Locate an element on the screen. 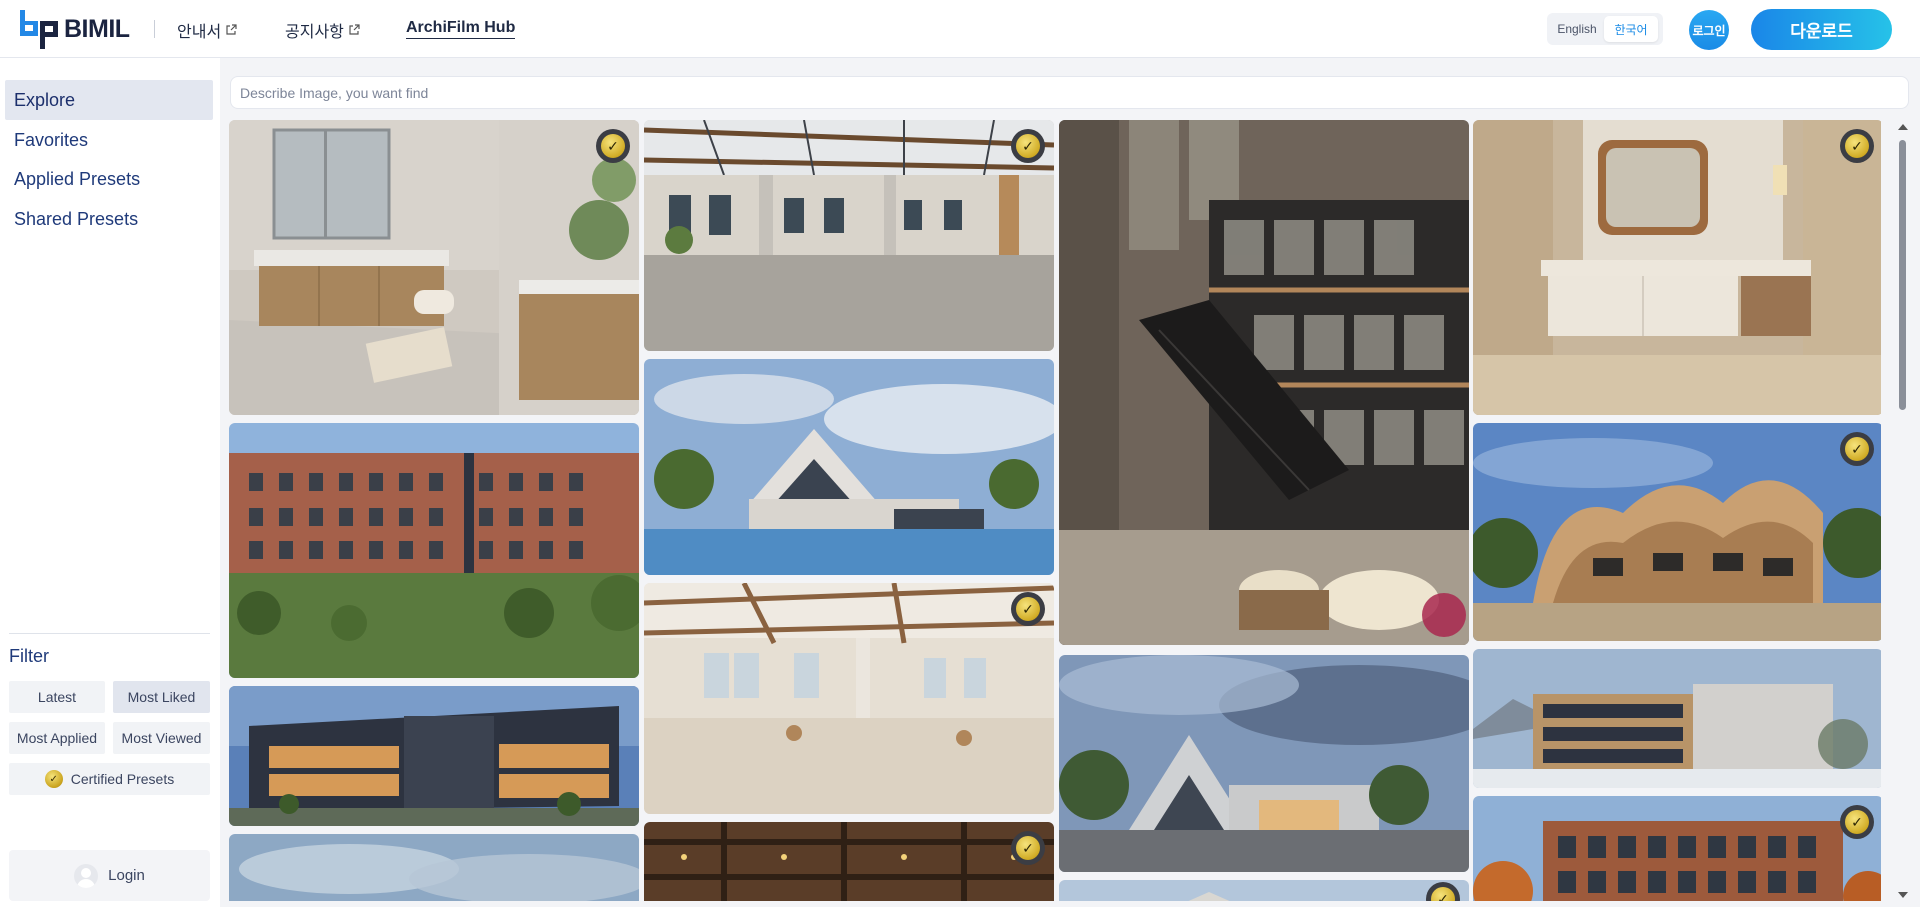  timber-warehouse-image is located at coordinates (849, 861).